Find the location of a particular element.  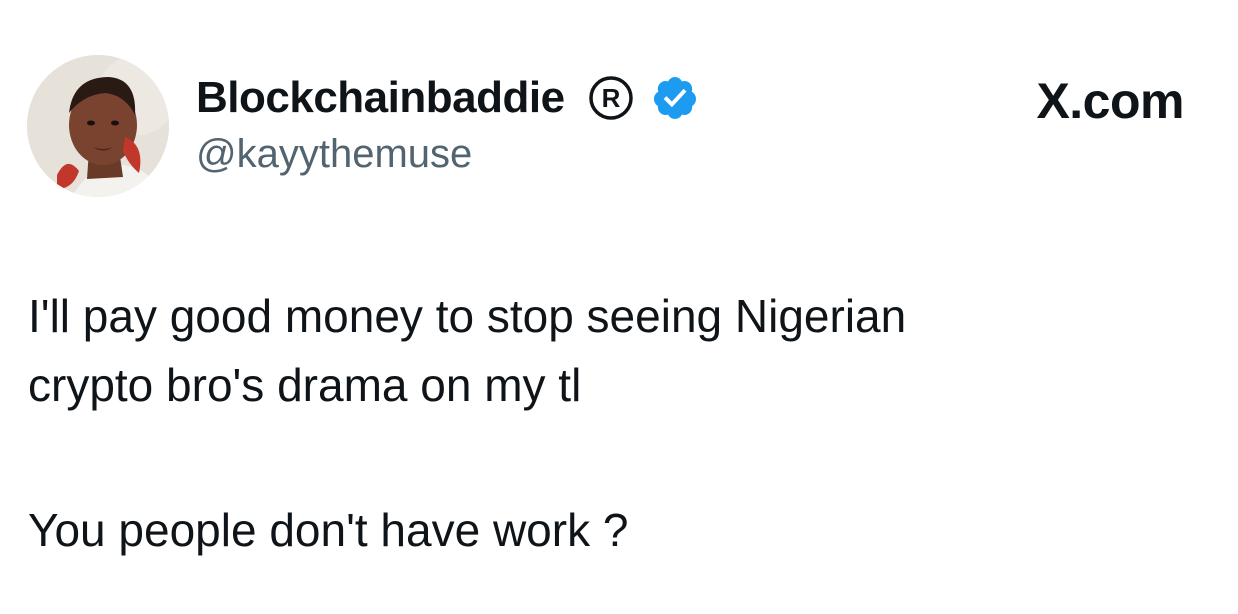

verified-badge-icon is located at coordinates (674, 98).